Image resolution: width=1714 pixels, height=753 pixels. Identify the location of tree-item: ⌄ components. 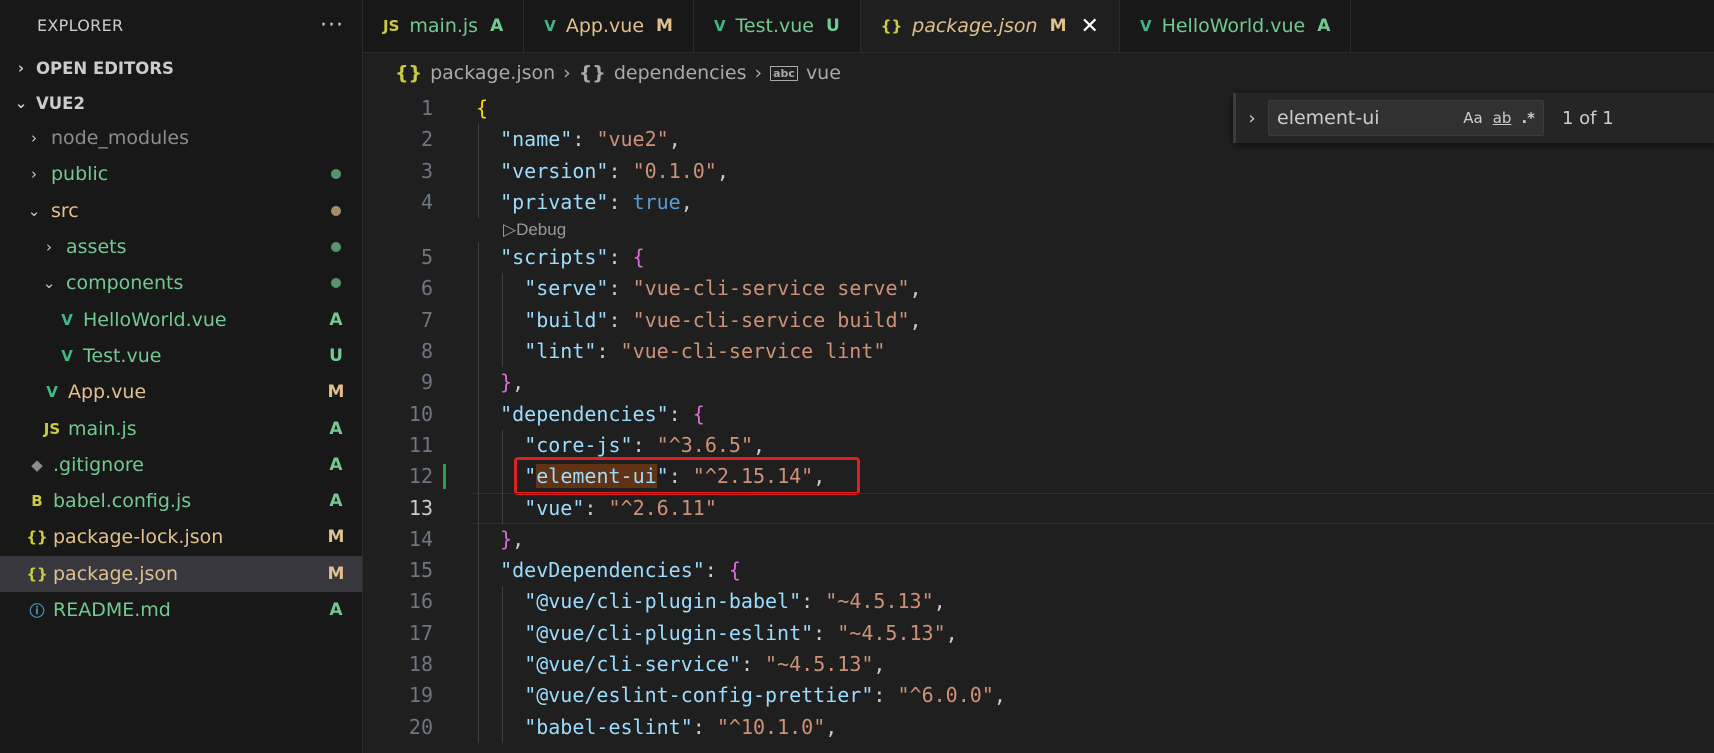
(181, 283).